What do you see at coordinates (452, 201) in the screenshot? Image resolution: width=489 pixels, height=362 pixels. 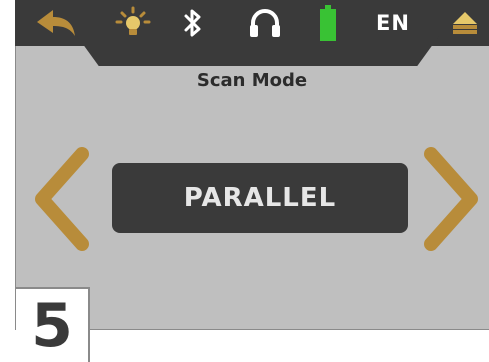 I see `chevron-right-icon` at bounding box center [452, 201].